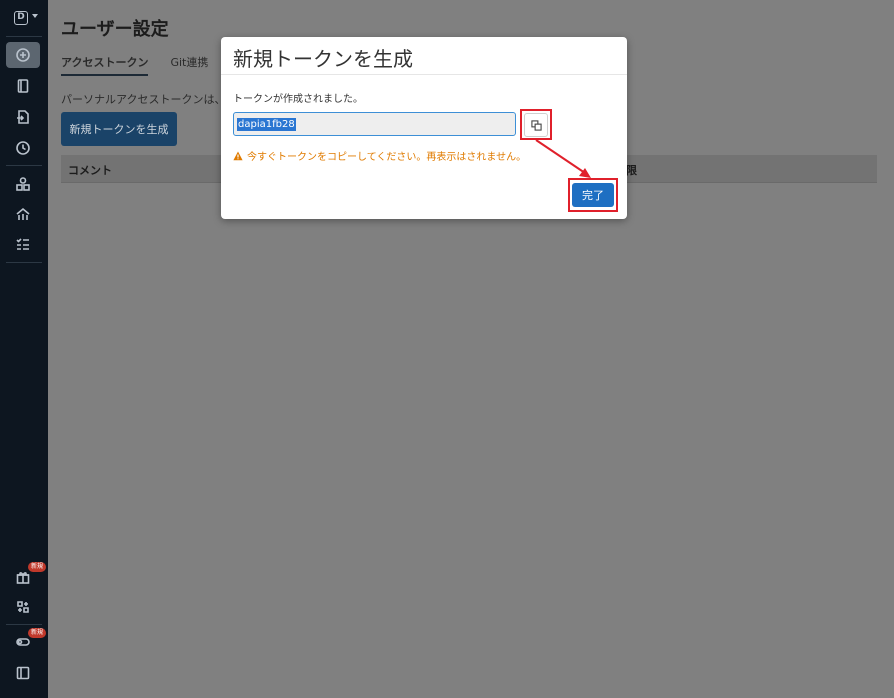 The image size is (894, 698). What do you see at coordinates (631, 170) in the screenshot?
I see `column-expiration: 限` at bounding box center [631, 170].